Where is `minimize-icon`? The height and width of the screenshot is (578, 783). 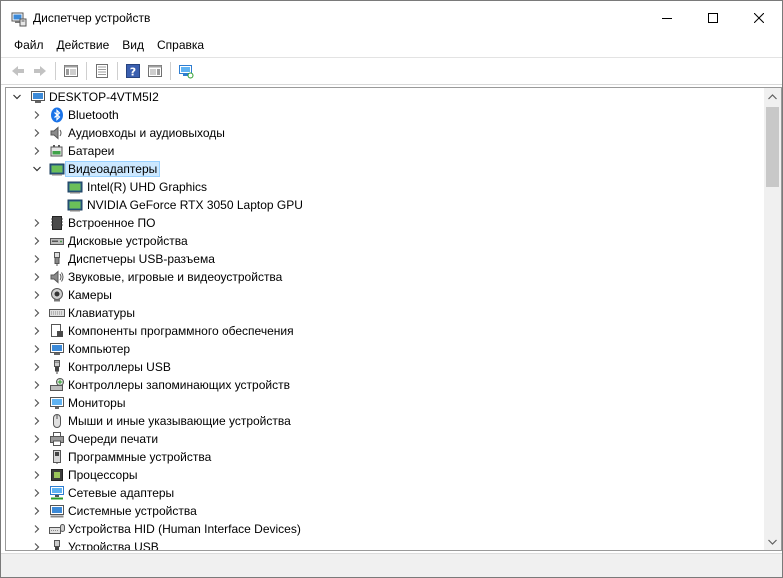 minimize-icon is located at coordinates (667, 18).